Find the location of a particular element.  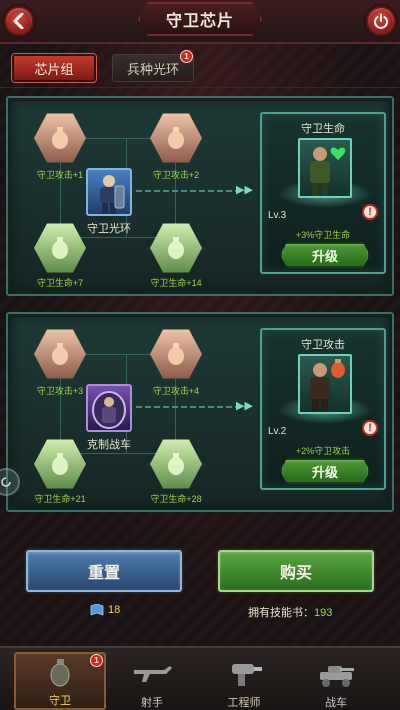

back-button is located at coordinates (19, 21).